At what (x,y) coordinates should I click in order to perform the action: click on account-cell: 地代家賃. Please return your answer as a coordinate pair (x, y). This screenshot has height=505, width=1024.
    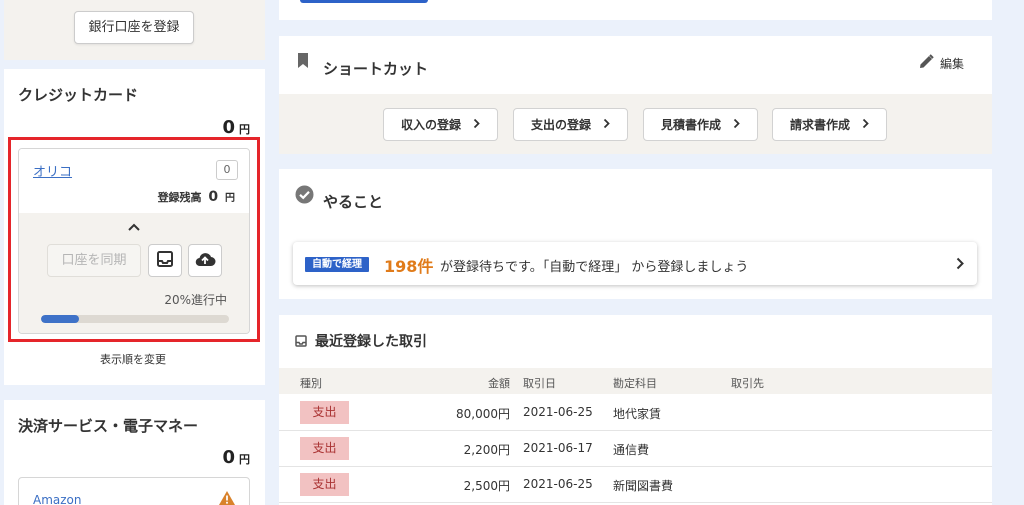
    Looking at the image, I should click on (637, 414).